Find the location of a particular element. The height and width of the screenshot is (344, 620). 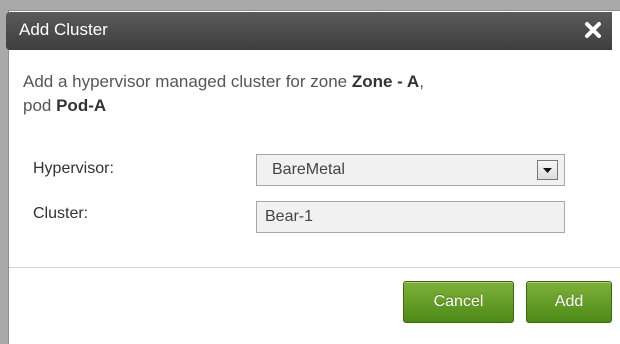

hypervisor-select: BareMetal is located at coordinates (410, 170).